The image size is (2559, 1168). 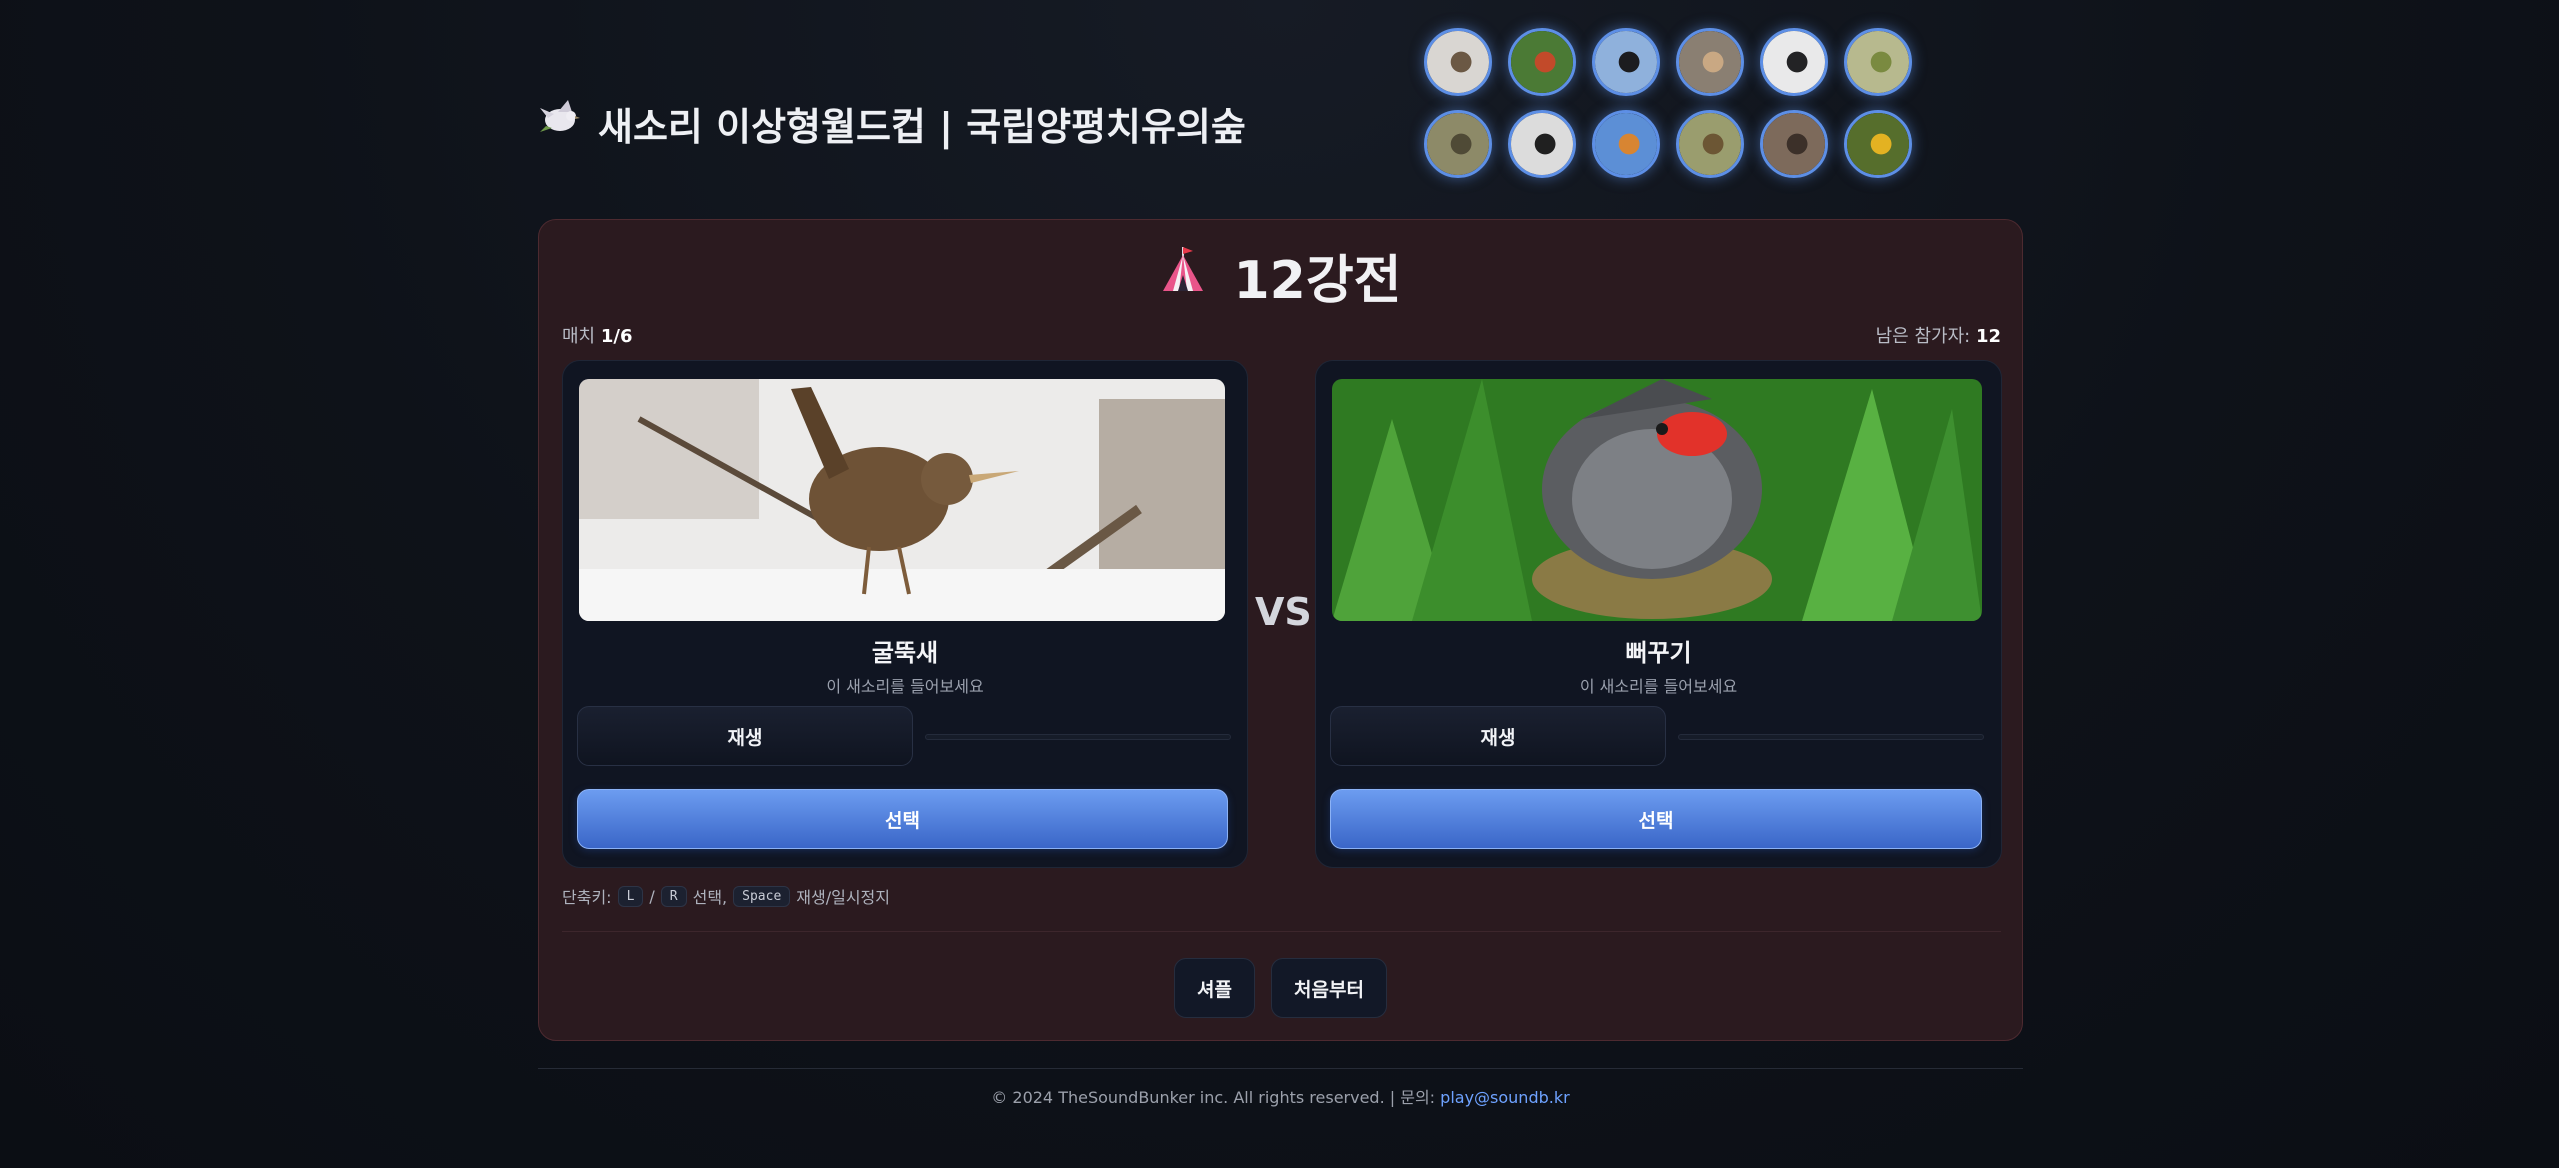 What do you see at coordinates (1281, 335) in the screenshot?
I see `match-meta: 매치 1/6 남은 참가자: 12` at bounding box center [1281, 335].